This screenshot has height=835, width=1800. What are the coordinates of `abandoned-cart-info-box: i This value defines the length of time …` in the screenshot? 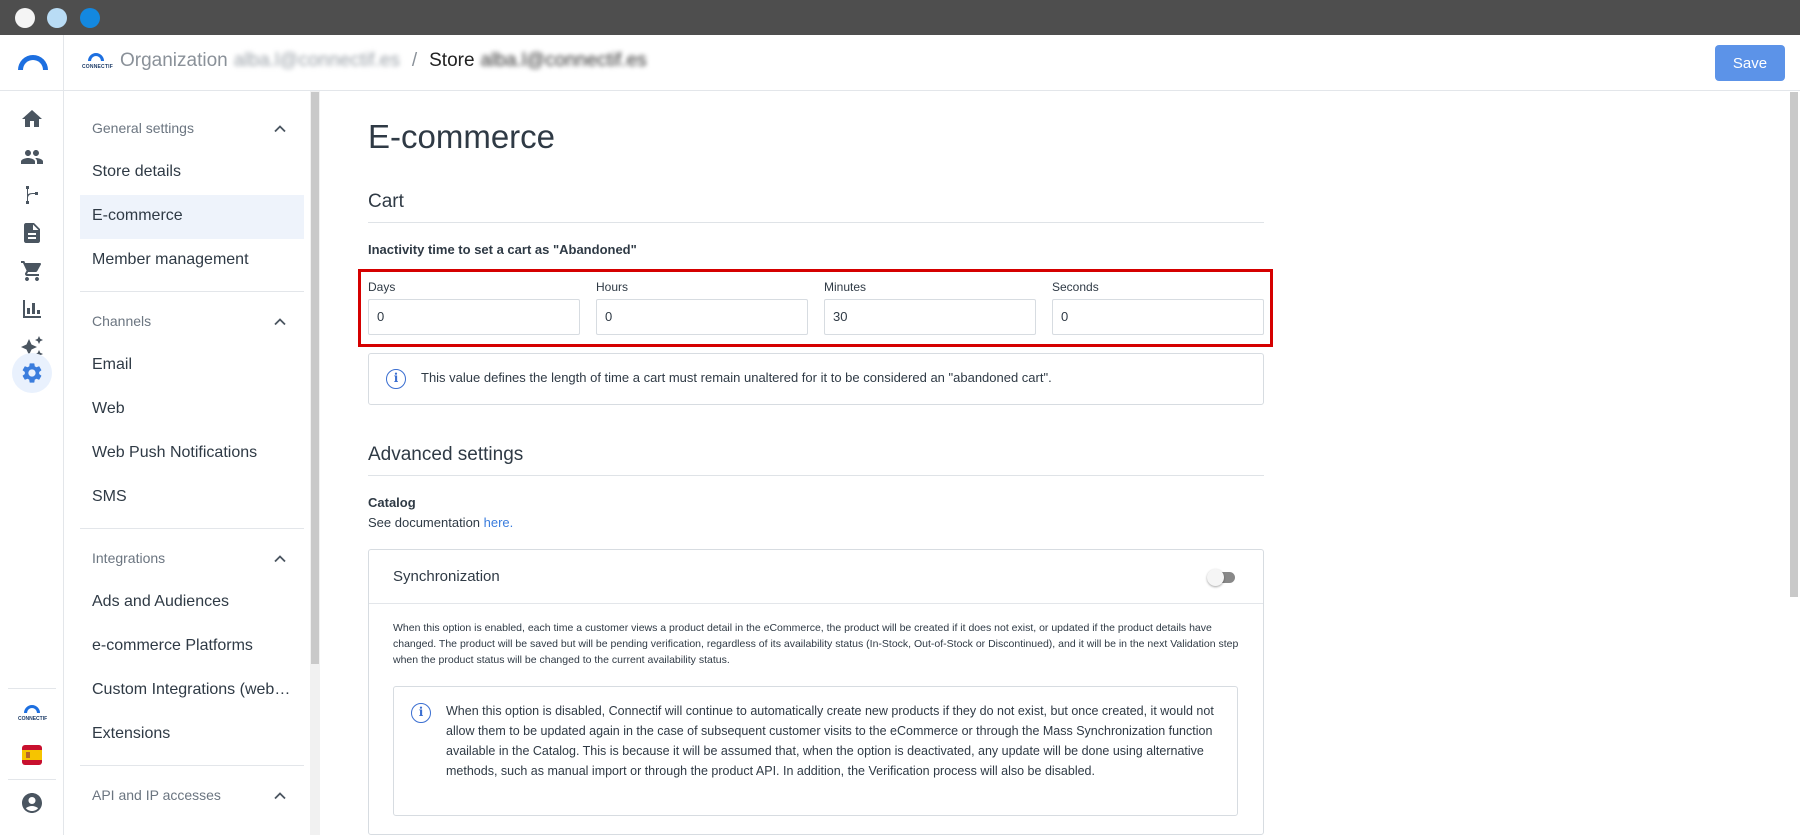 It's located at (816, 379).